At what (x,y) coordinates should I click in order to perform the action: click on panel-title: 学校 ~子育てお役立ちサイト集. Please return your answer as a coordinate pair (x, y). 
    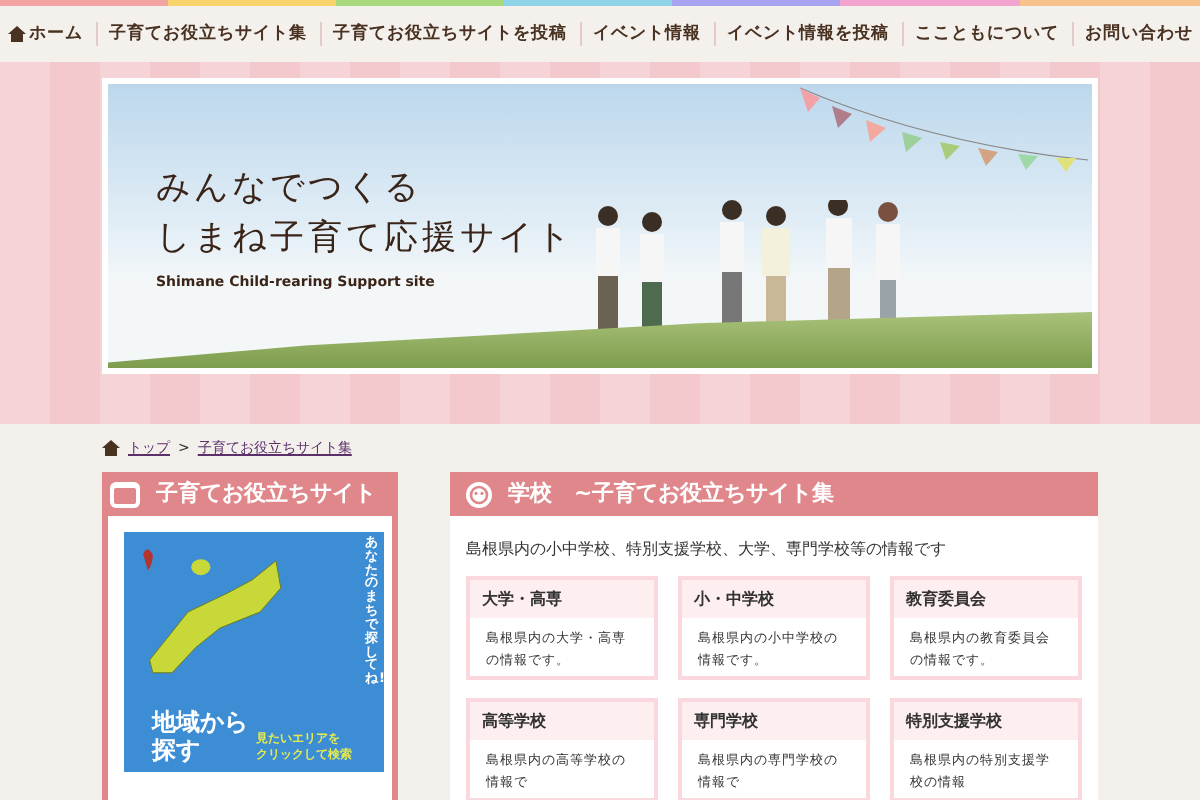
    Looking at the image, I should click on (671, 493).